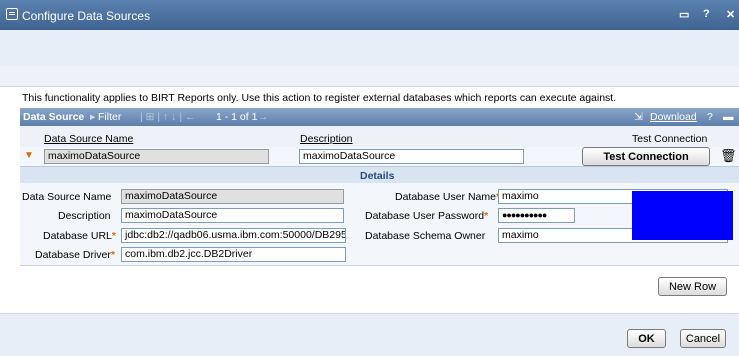  Describe the element at coordinates (730, 14) in the screenshot. I see `close-icon: ✕` at that location.